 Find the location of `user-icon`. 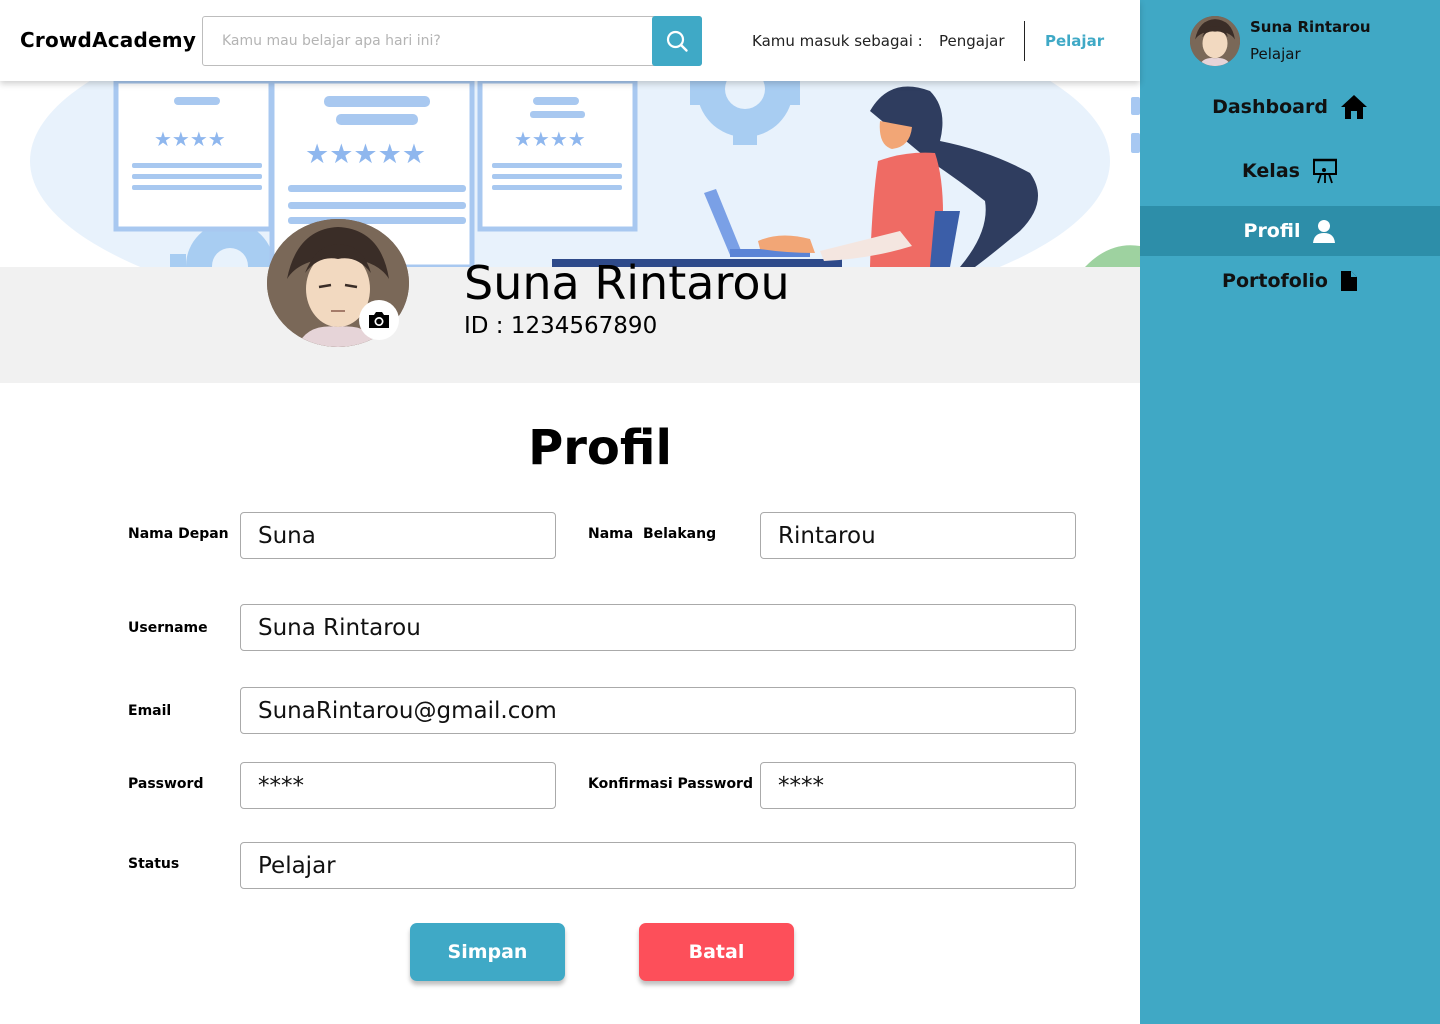

user-icon is located at coordinates (1324, 231).